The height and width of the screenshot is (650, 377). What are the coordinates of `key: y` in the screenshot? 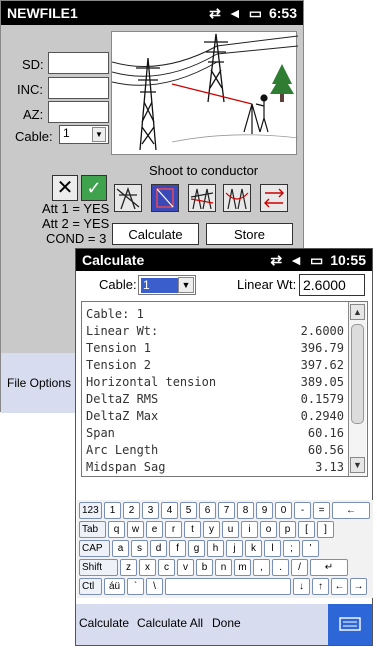 It's located at (211, 529).